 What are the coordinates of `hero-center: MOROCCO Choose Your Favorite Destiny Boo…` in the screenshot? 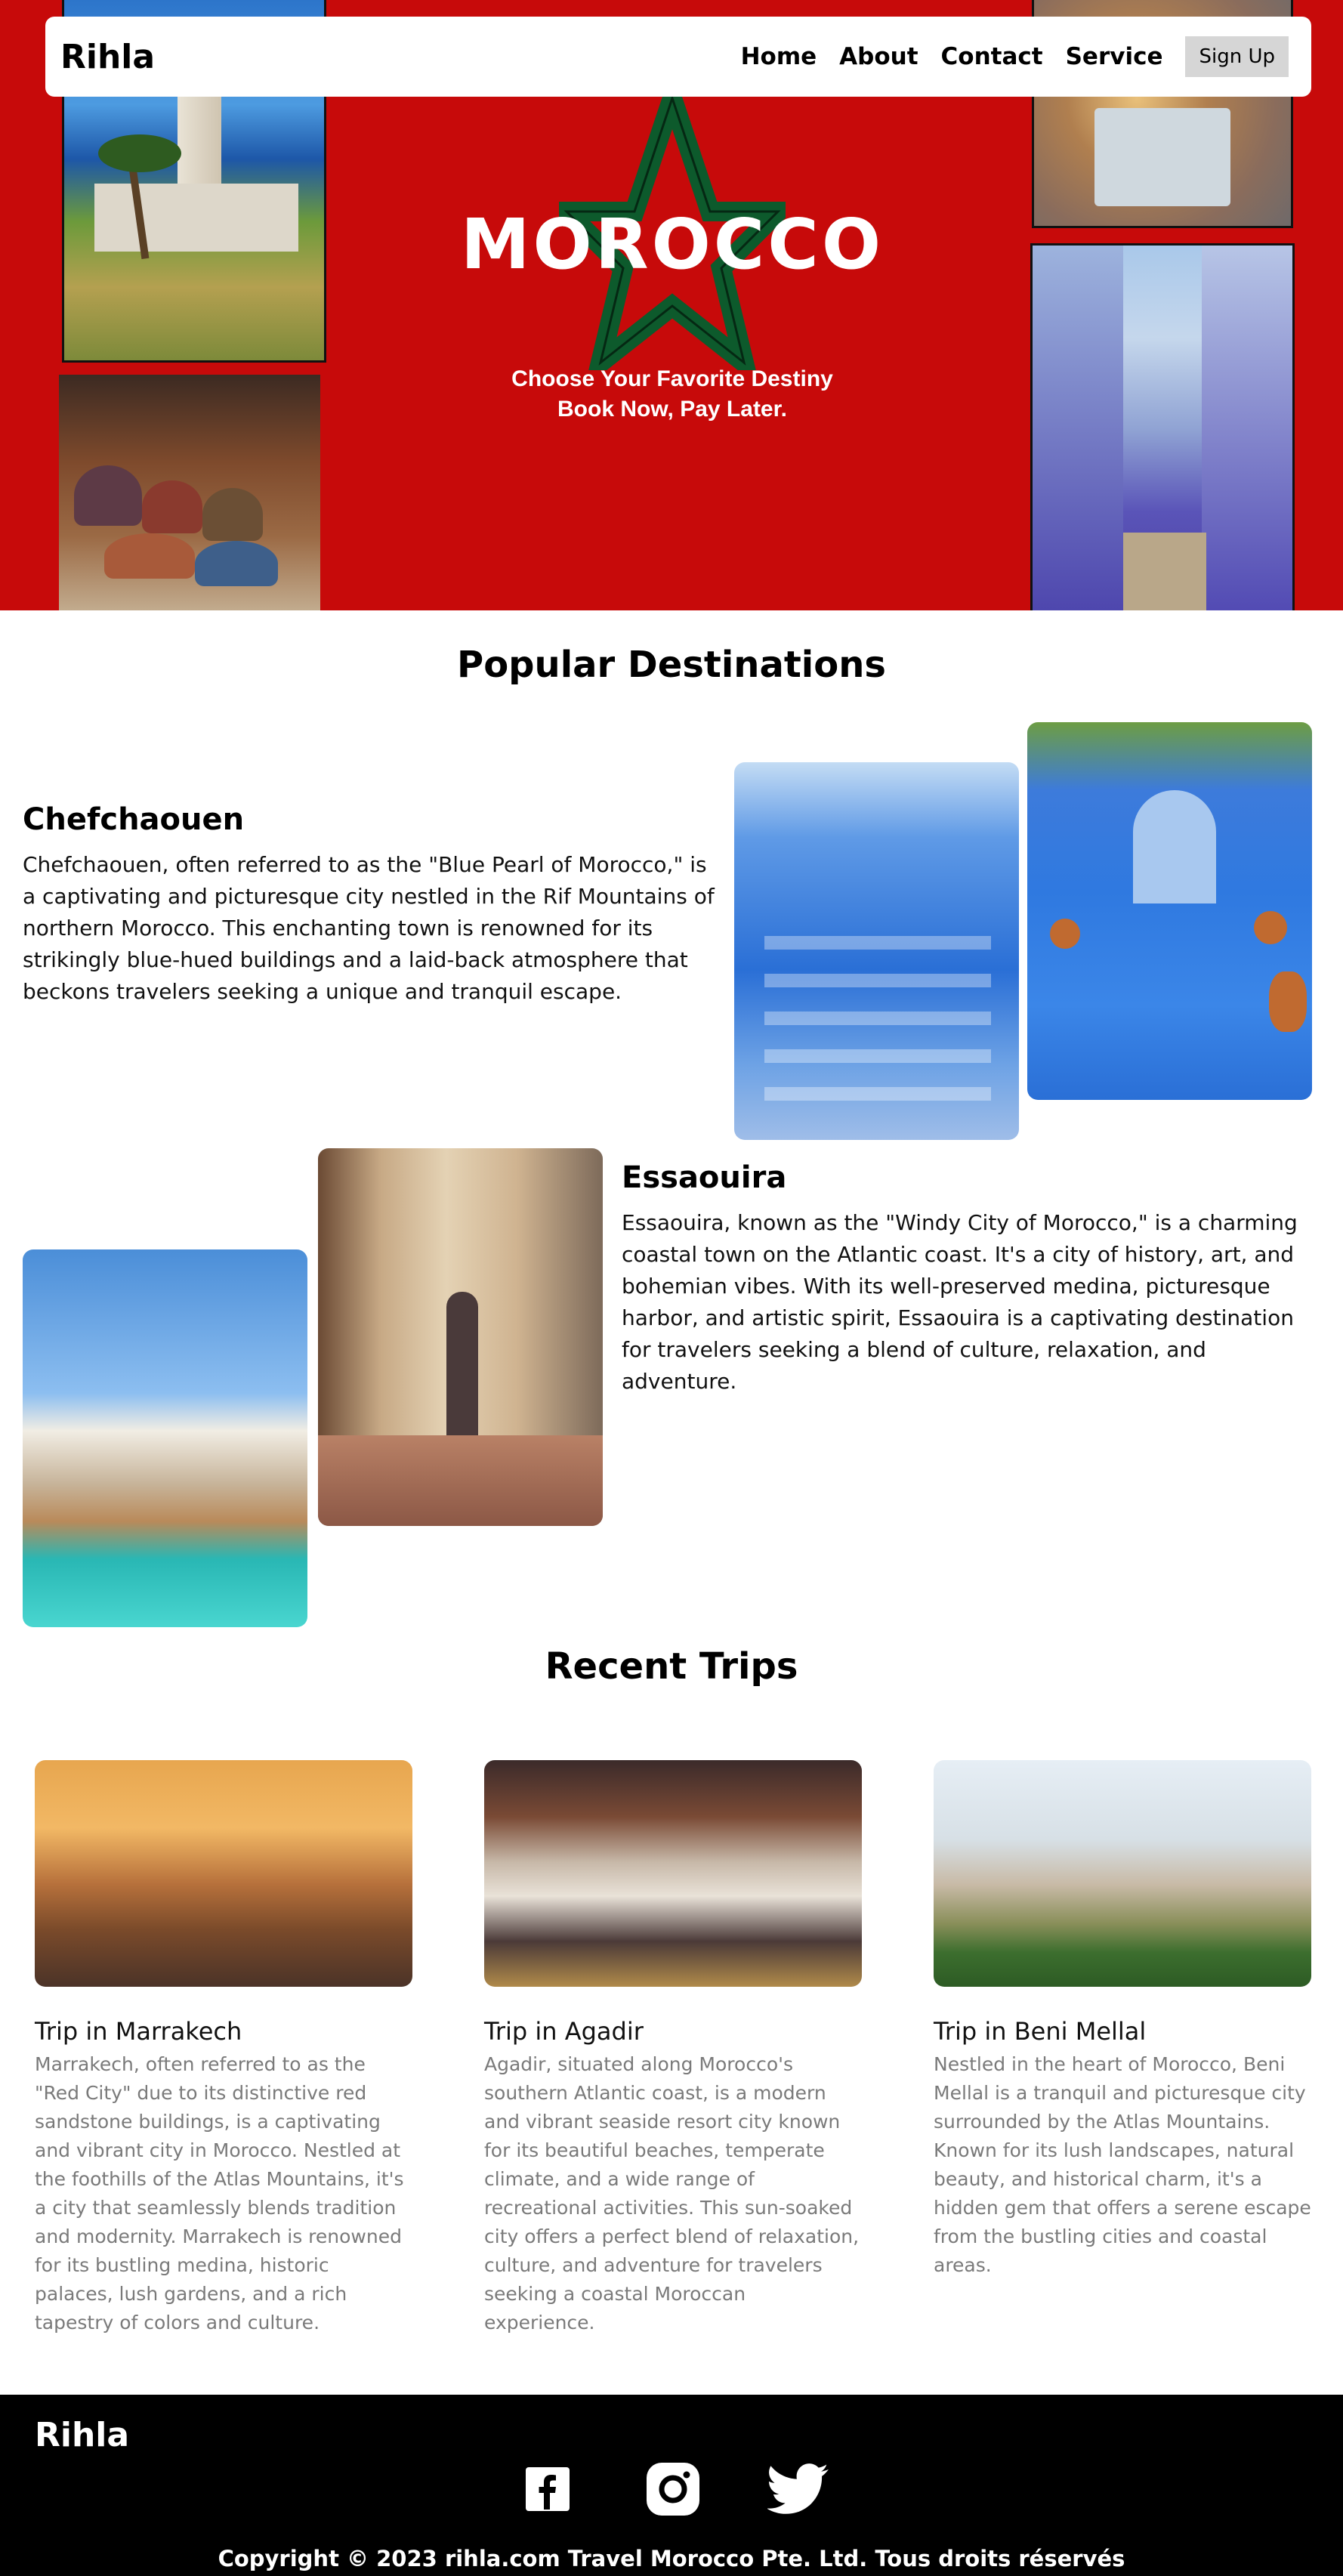 It's located at (673, 264).